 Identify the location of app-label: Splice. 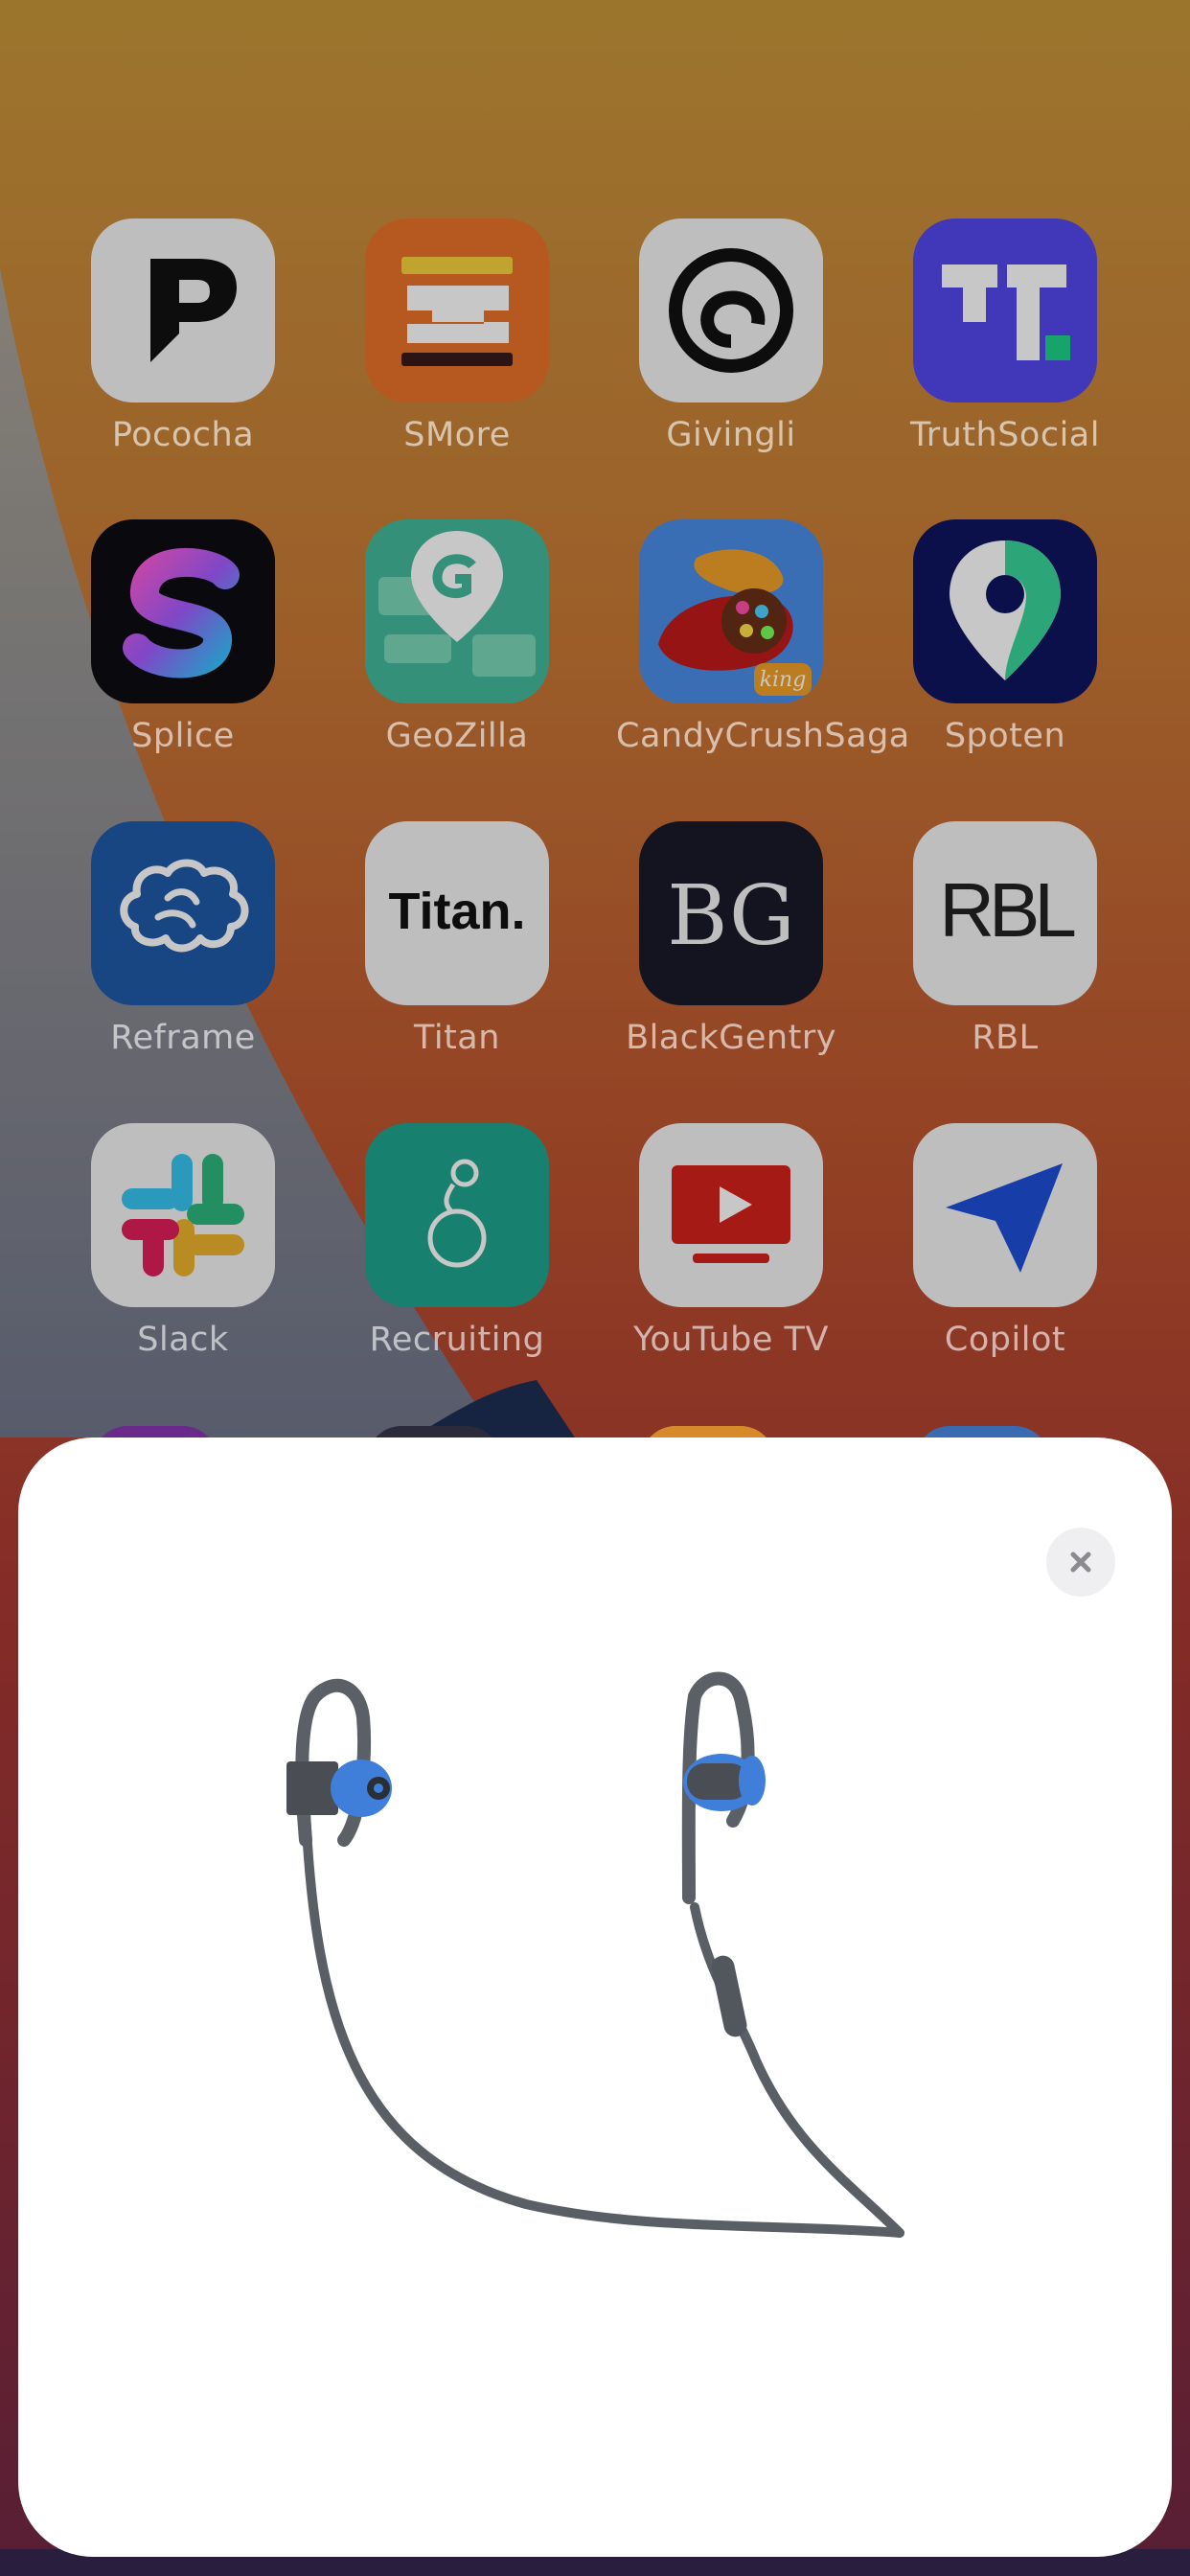
(183, 736).